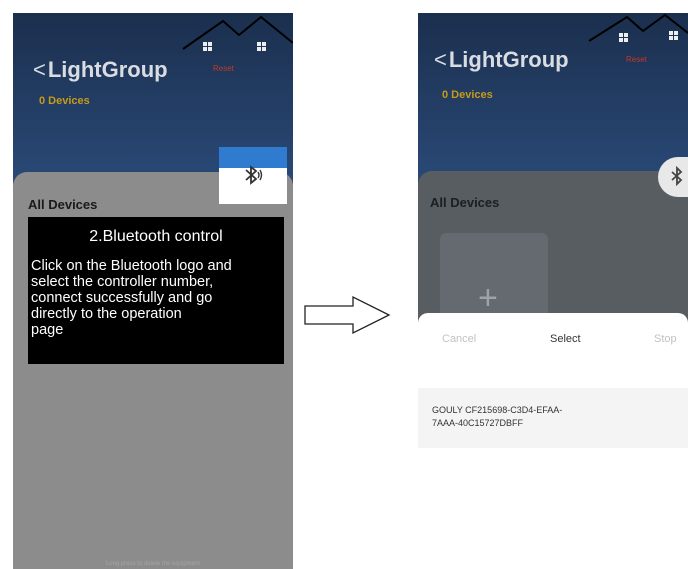 Image resolution: width=688 pixels, height=569 pixels. I want to click on bluetooth-button, so click(253, 175).